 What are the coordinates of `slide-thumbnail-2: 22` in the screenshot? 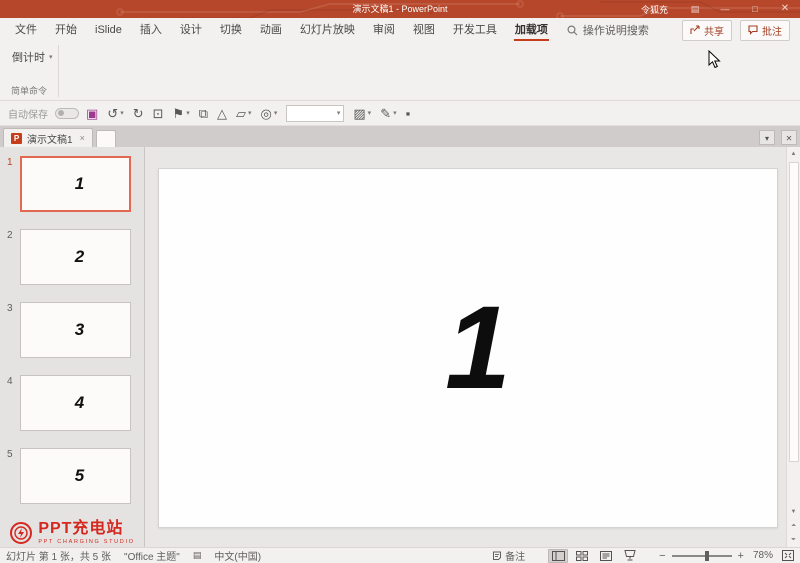 It's located at (72, 257).